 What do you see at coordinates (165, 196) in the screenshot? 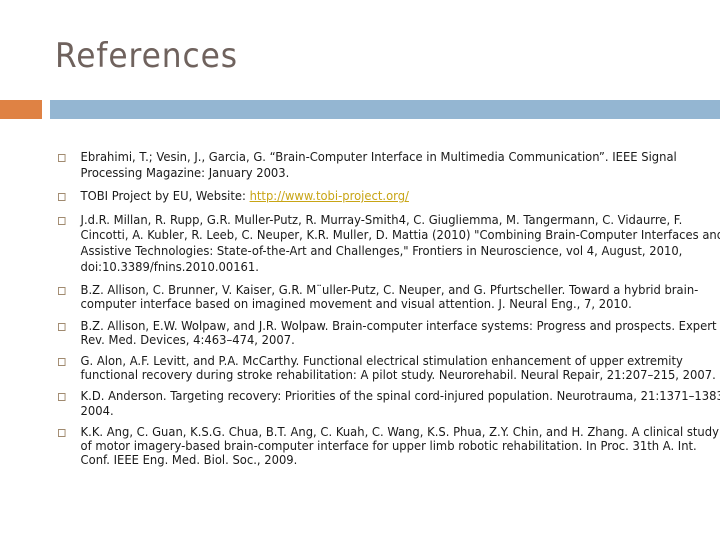
I see `reference-text: TOBI Project by EU, Website:` at bounding box center [165, 196].